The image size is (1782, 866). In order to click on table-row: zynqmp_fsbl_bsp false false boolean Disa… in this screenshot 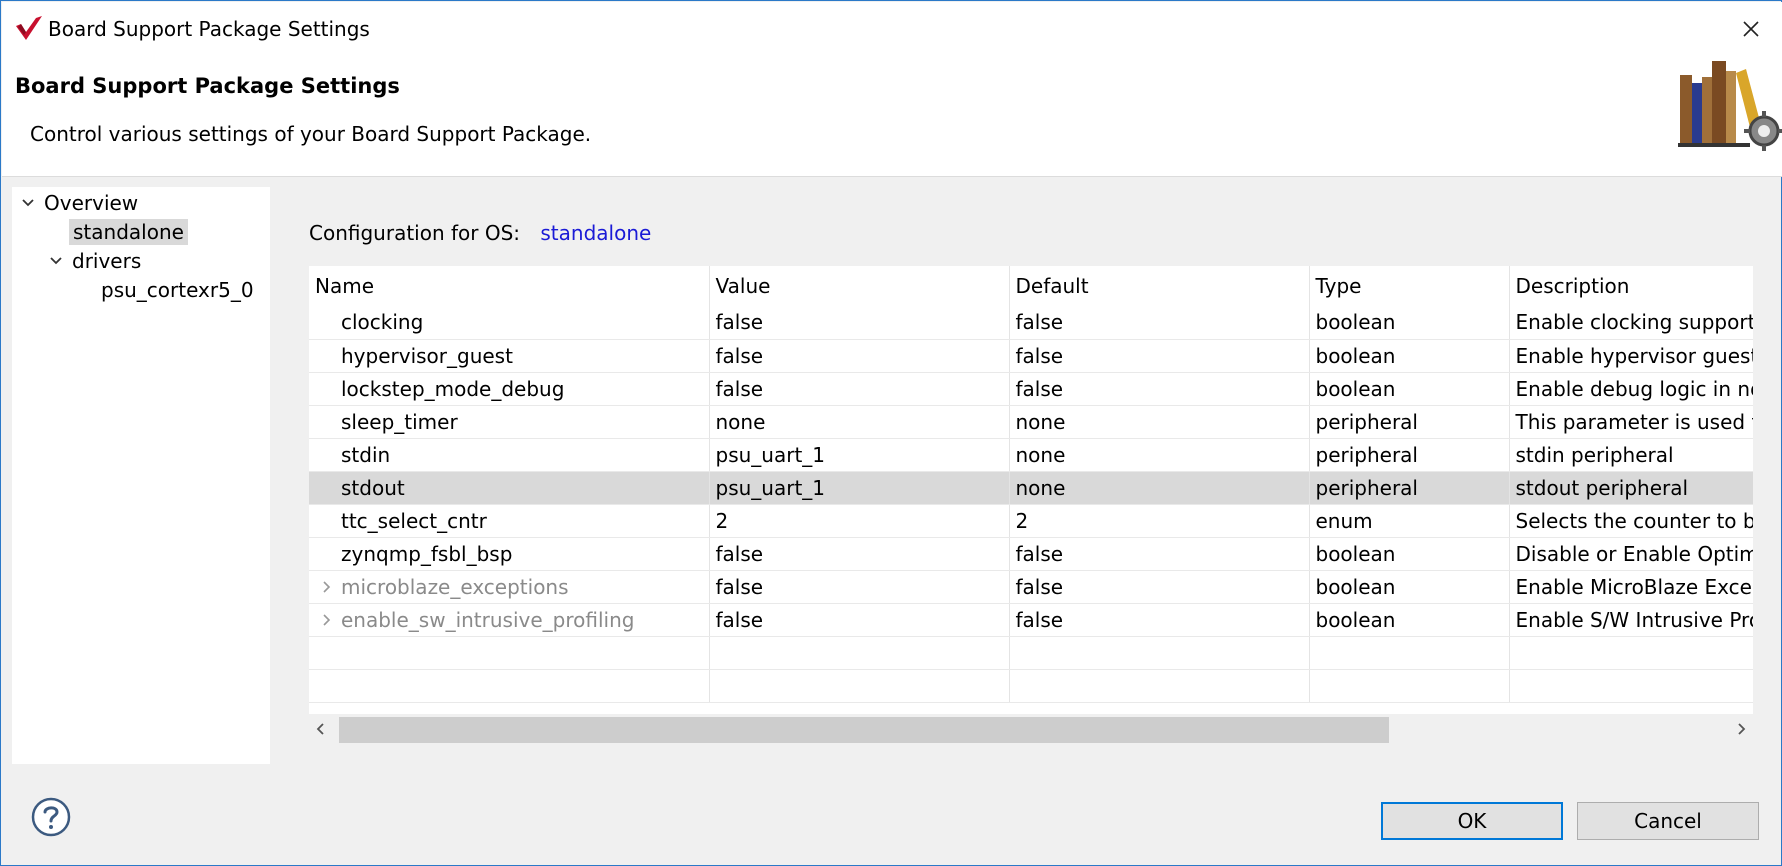, I will do `click(1031, 554)`.